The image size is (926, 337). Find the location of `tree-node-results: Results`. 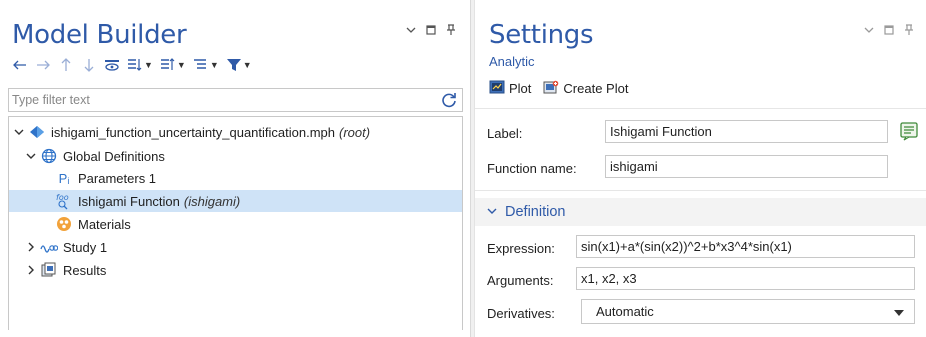

tree-node-results: Results is located at coordinates (65, 270).